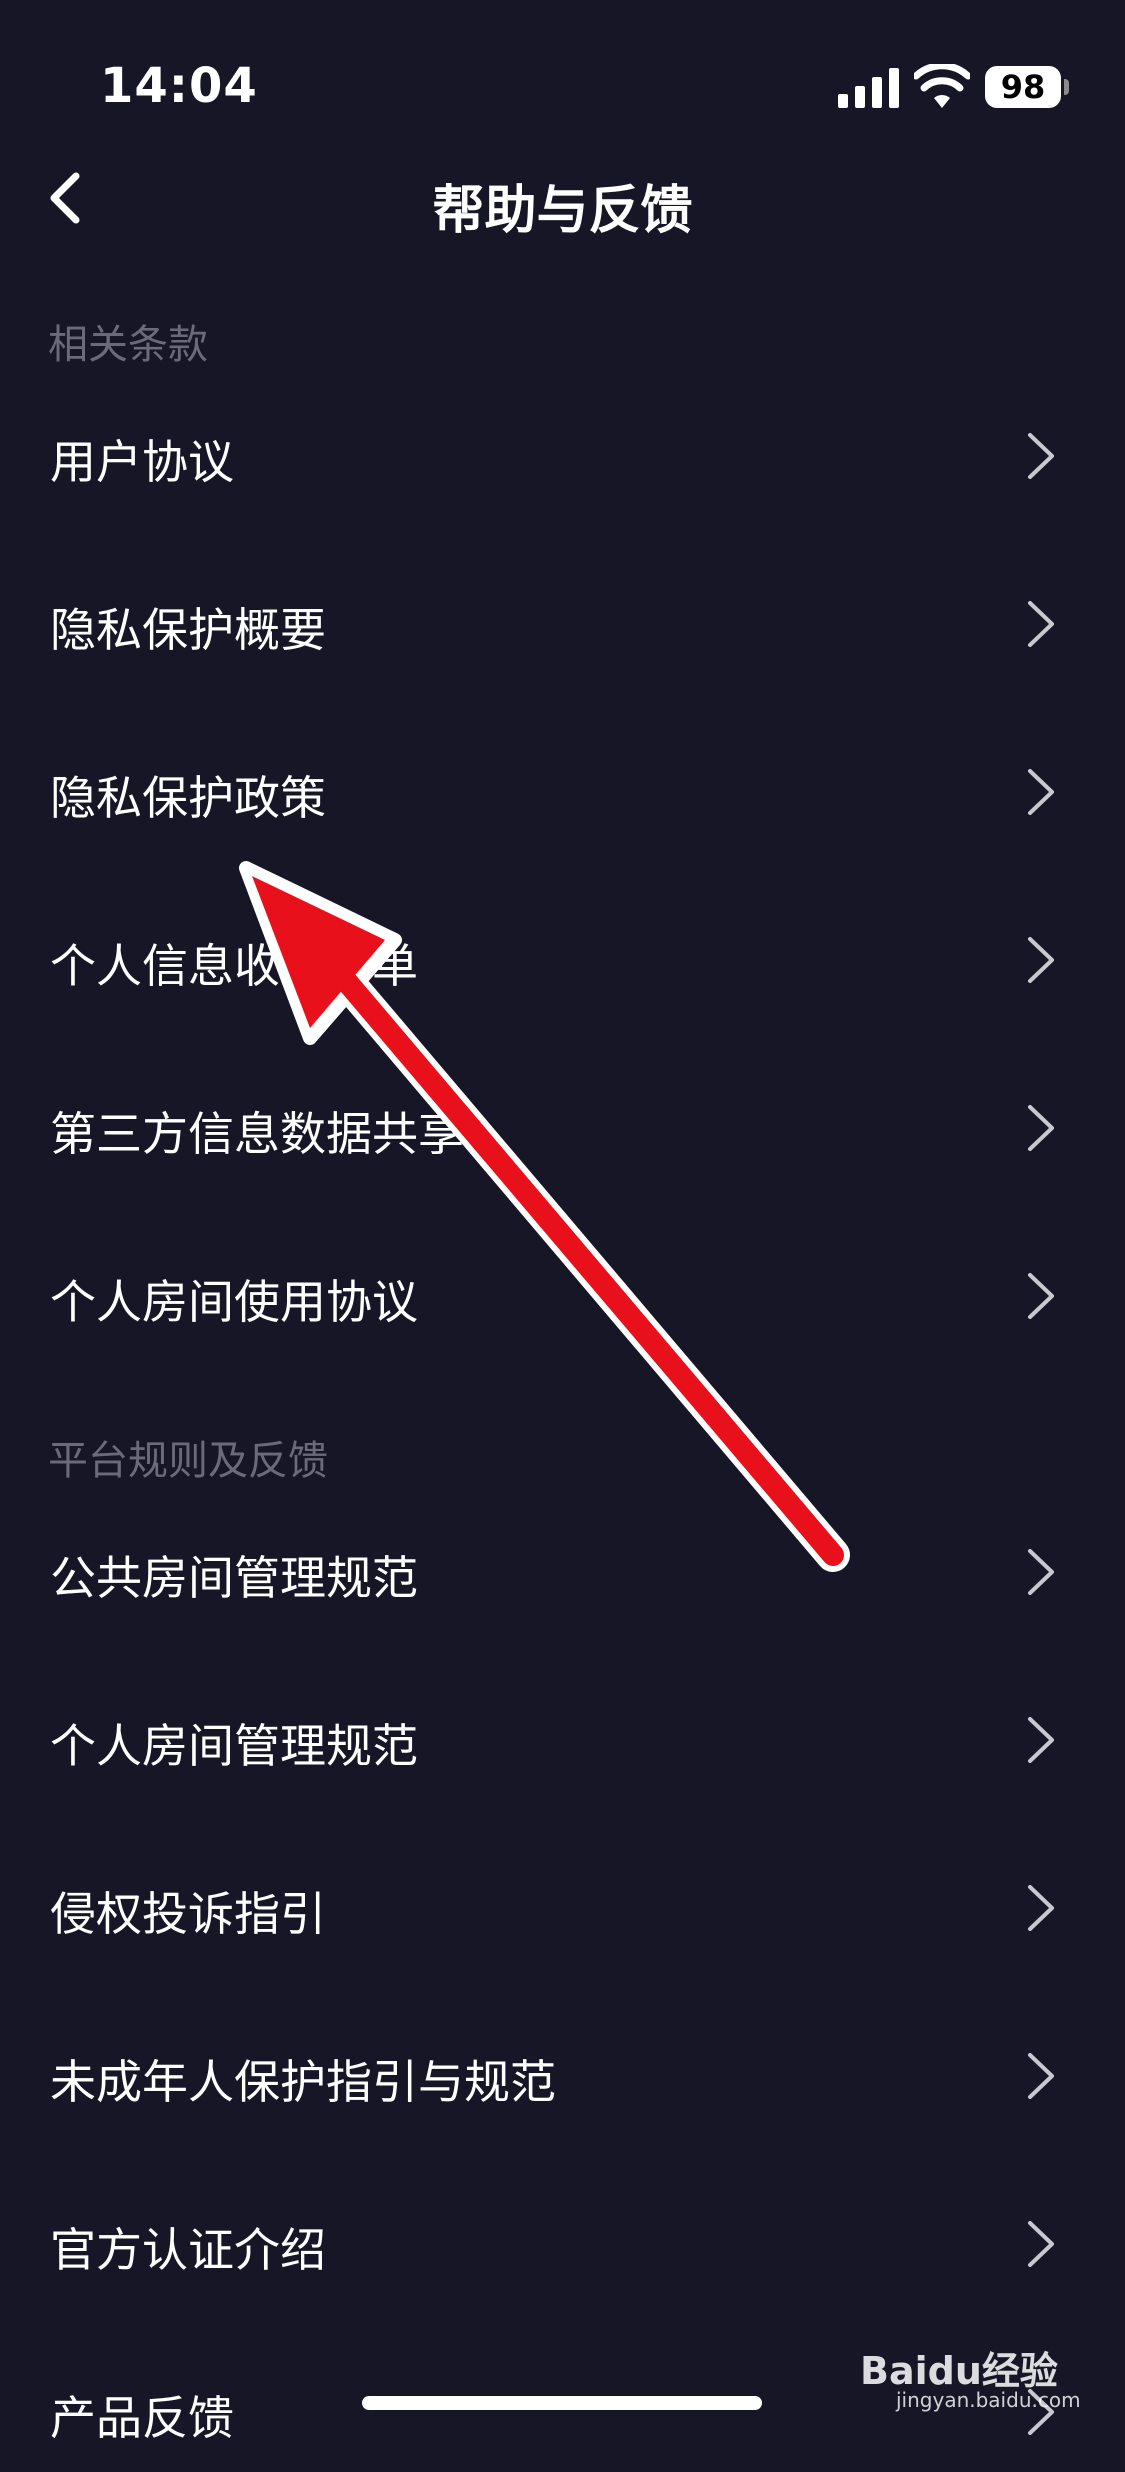 The image size is (1125, 2472). Describe the element at coordinates (179, 86) in the screenshot. I see `status-time: 14:04` at that location.